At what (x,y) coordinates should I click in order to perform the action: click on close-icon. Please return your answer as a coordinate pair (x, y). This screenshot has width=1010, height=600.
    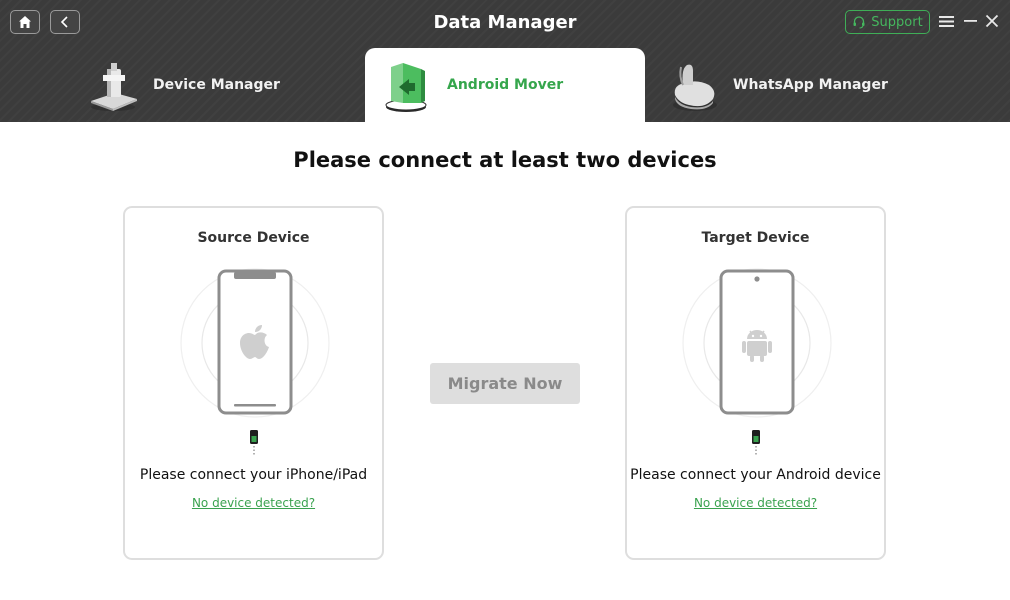
    Looking at the image, I should click on (992, 21).